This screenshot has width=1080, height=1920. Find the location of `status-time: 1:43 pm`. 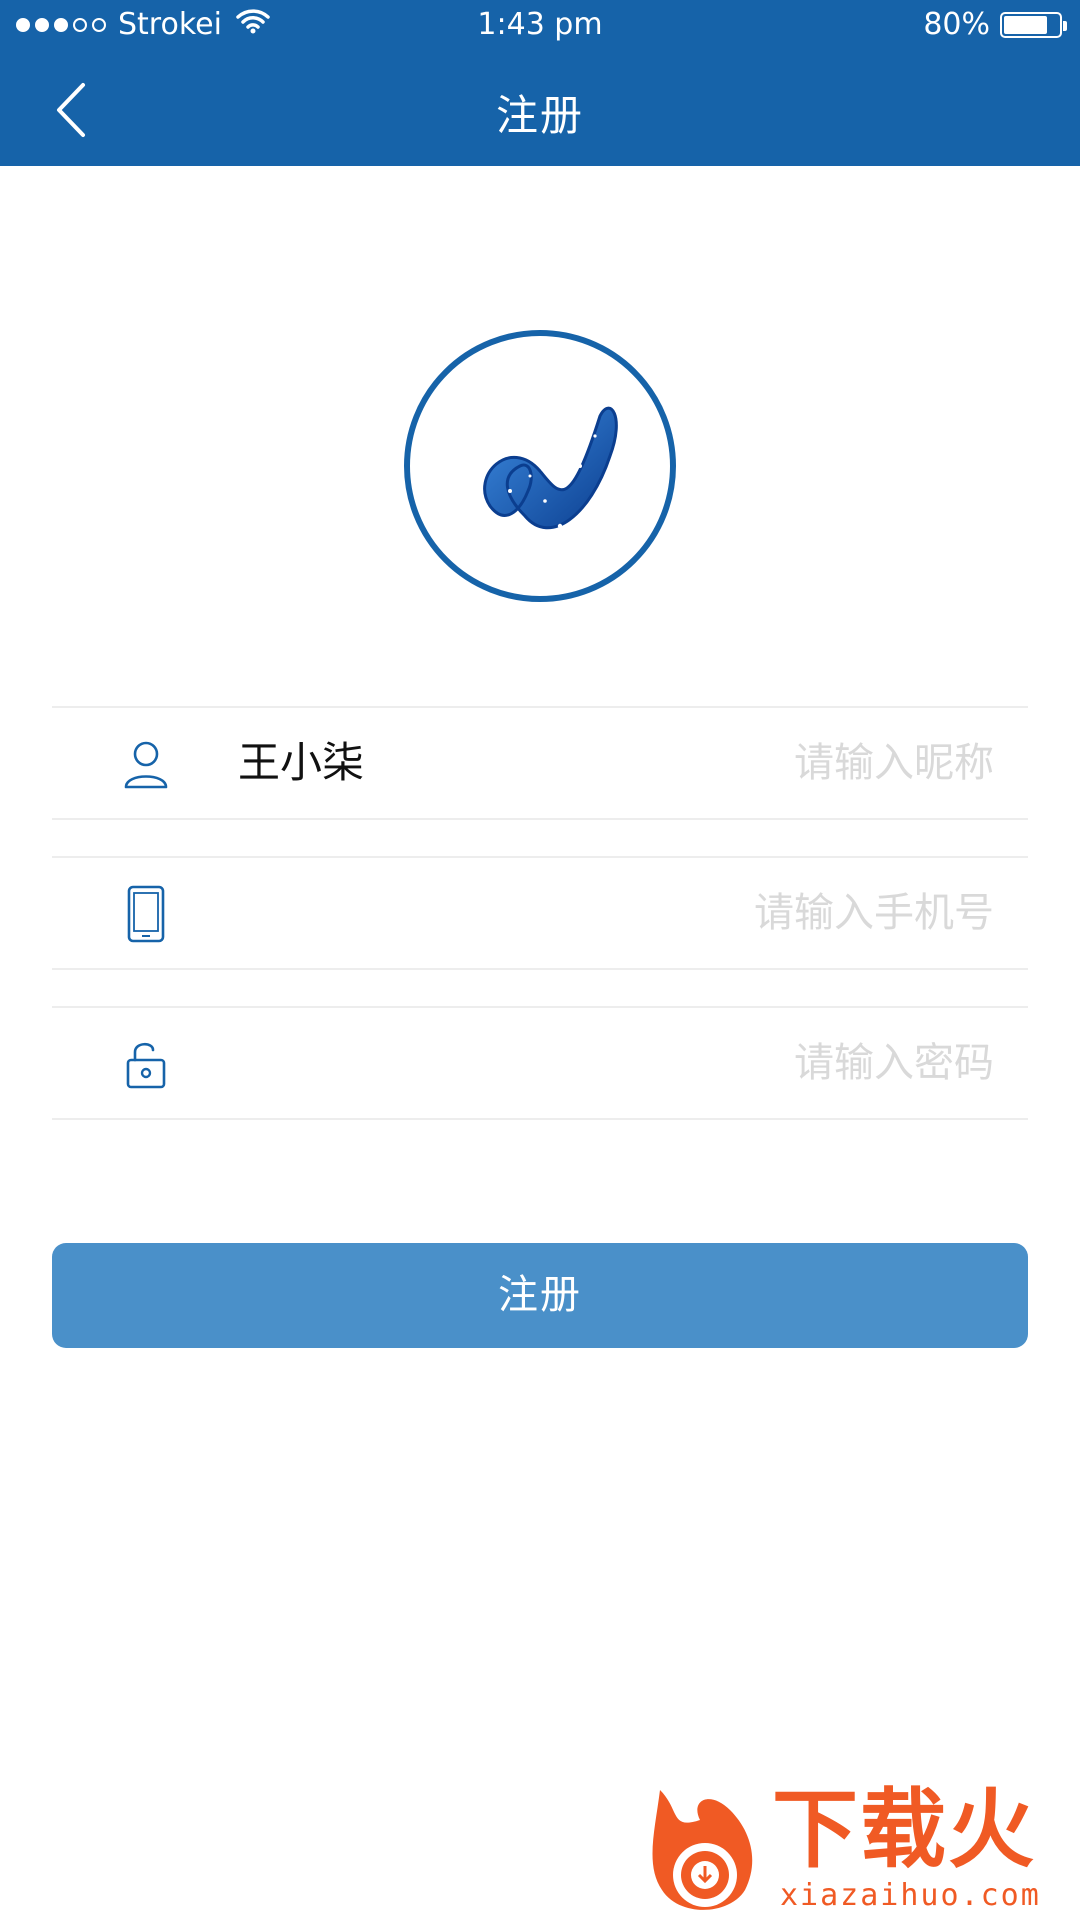

status-time: 1:43 pm is located at coordinates (540, 24).